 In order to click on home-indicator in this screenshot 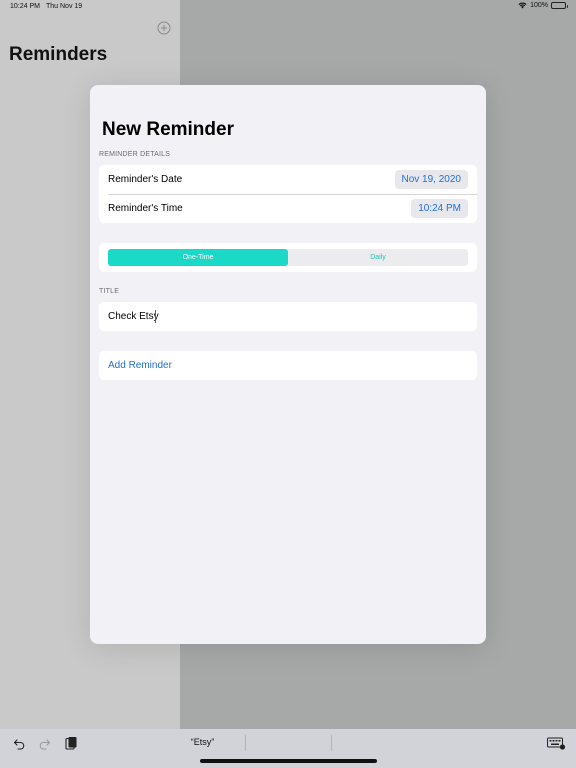, I will do `click(288, 761)`.